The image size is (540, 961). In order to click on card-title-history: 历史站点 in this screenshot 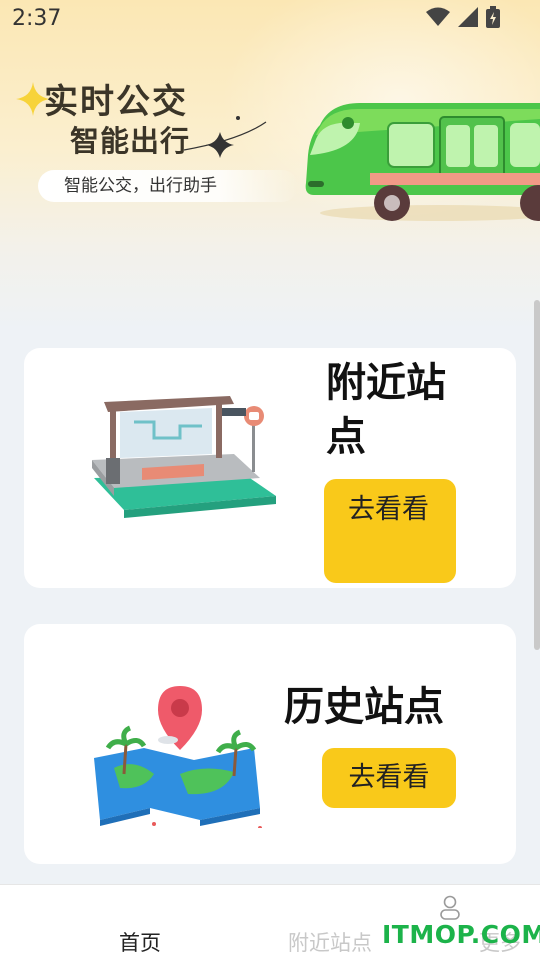, I will do `click(364, 707)`.